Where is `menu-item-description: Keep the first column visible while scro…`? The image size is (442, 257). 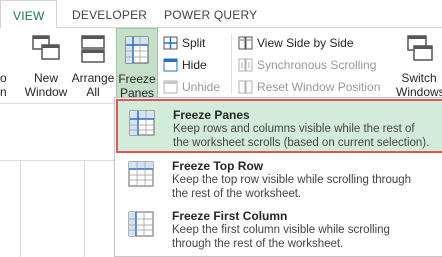 menu-item-description: Keep the first column visible while scro… is located at coordinates (307, 237).